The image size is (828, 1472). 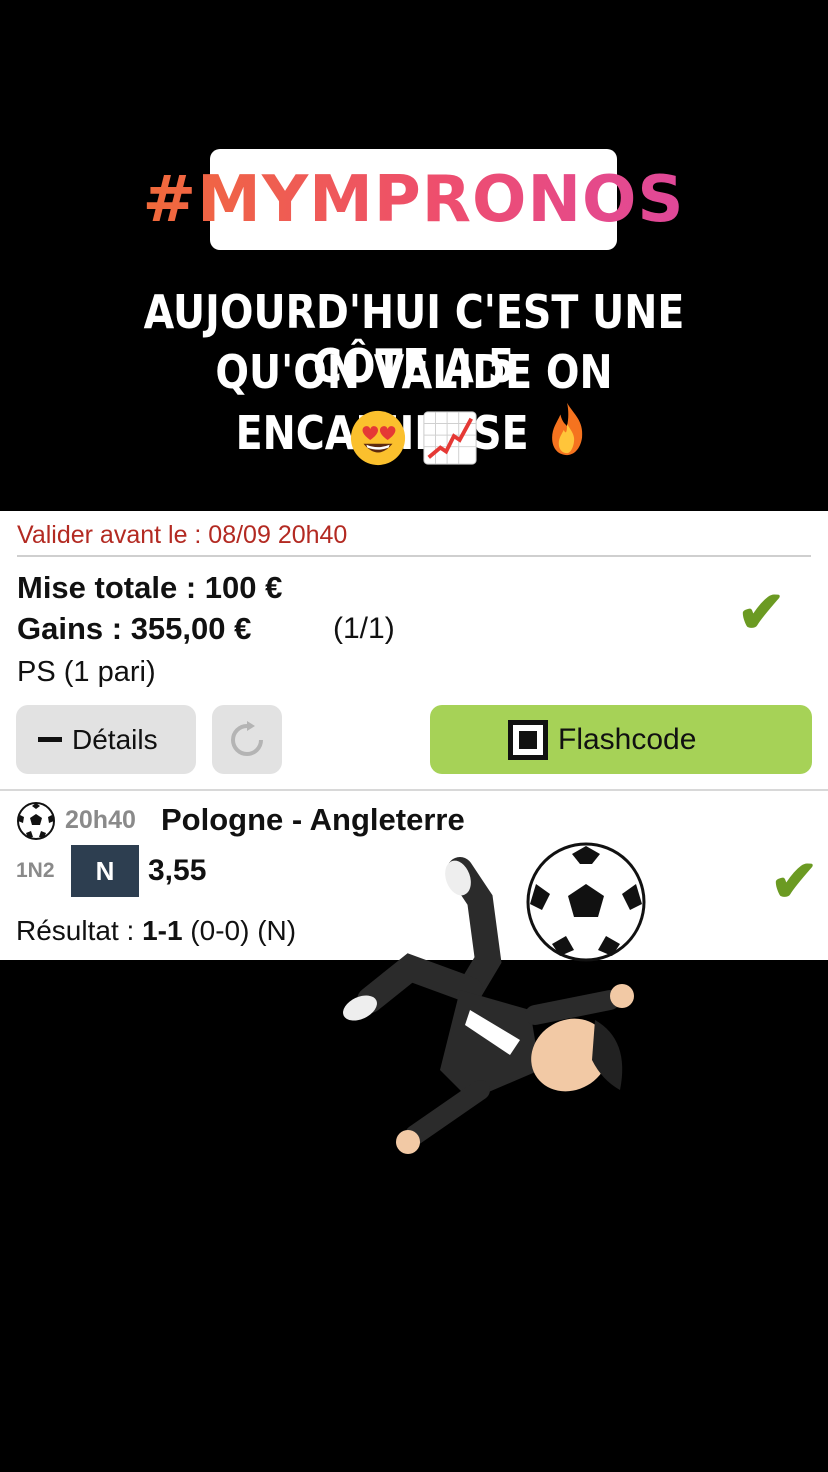 I want to click on match-result: Résultat : 1-1 (0-0) (N), so click(x=156, y=931).